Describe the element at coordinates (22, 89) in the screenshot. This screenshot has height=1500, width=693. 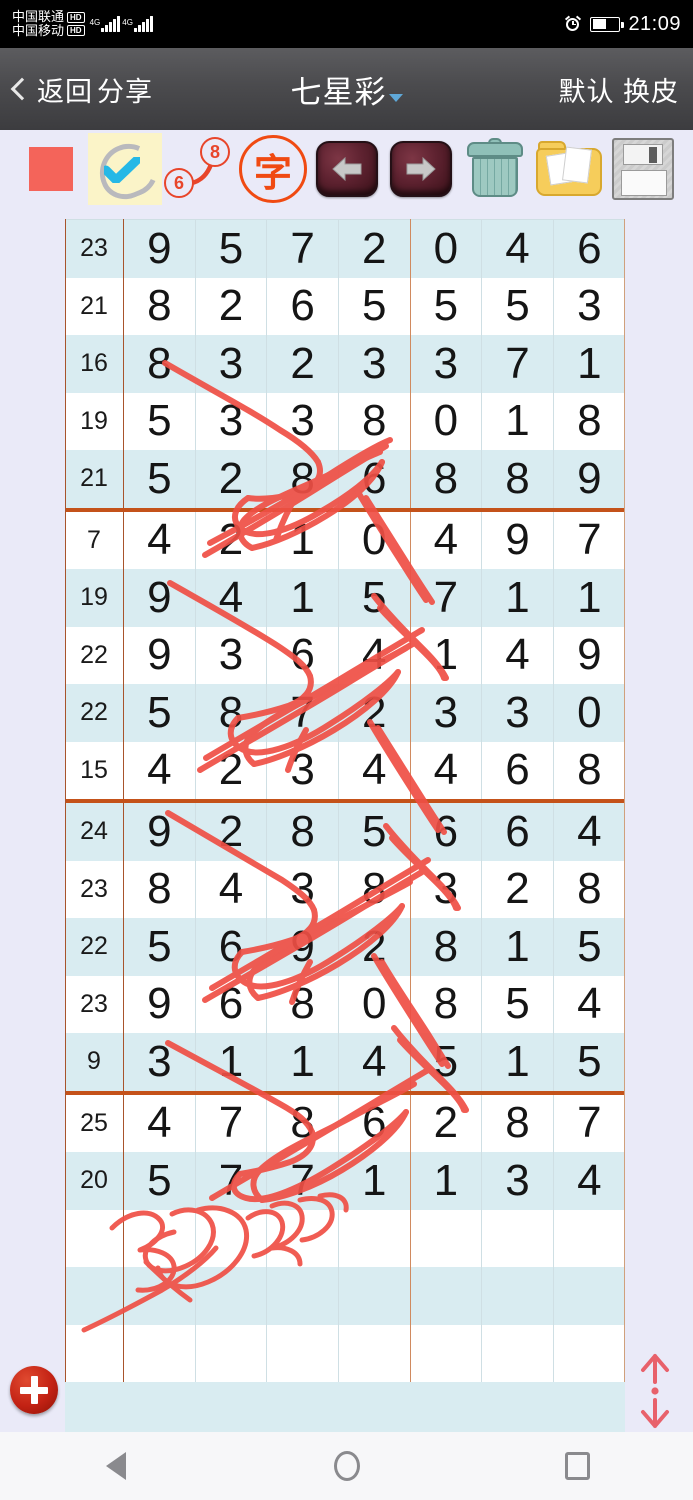
I see `back-chevron-icon` at that location.